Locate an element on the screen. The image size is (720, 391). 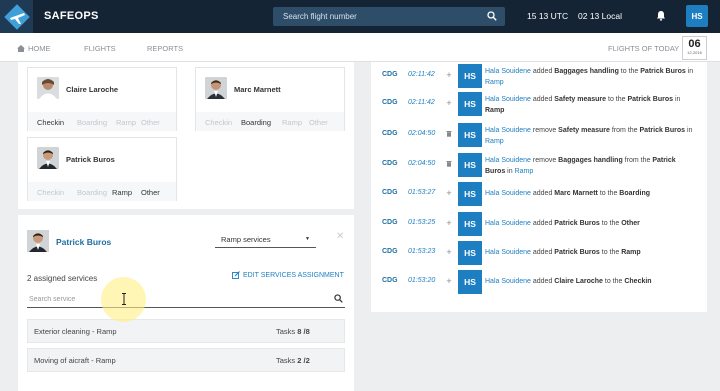
edit-services-label: EDIT SERVICES ASSIGNMENT is located at coordinates (293, 275).